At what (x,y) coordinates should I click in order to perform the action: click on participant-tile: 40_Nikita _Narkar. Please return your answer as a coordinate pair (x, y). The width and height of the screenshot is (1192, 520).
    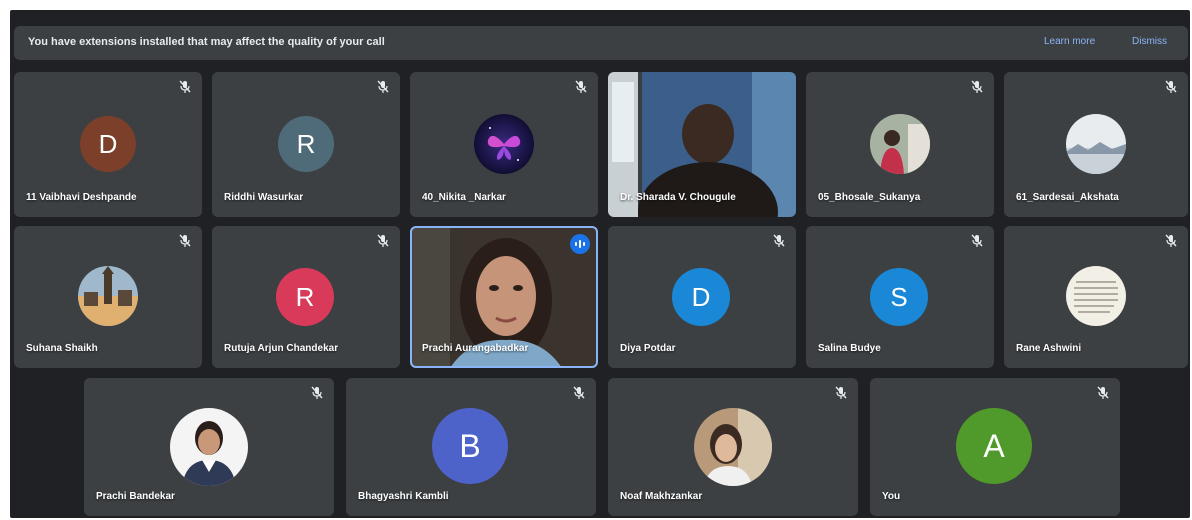
    Looking at the image, I should click on (504, 144).